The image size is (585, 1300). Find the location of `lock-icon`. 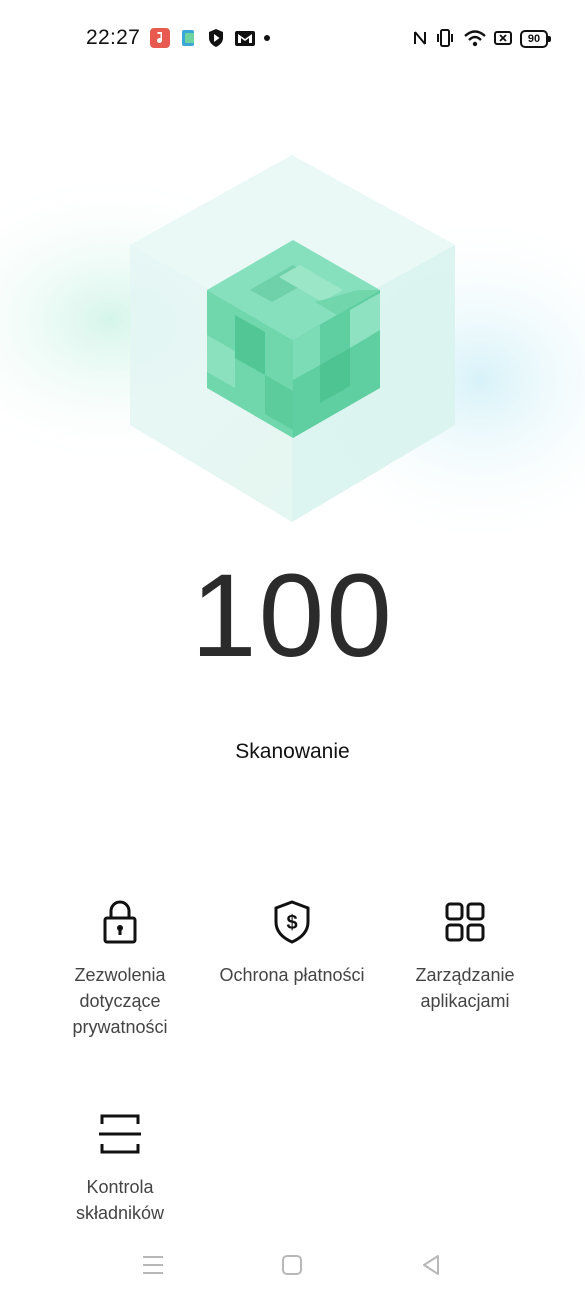

lock-icon is located at coordinates (120, 922).